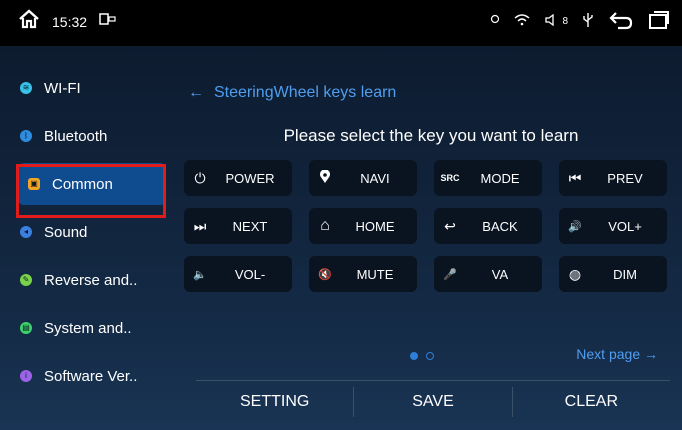  I want to click on sidebar-item-common: ▣ Common, so click(92, 184).